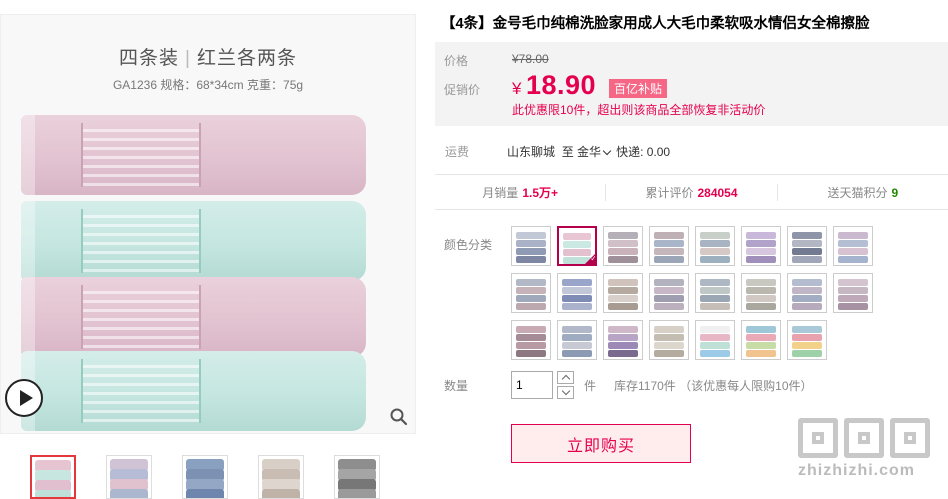 The width and height of the screenshot is (948, 499). What do you see at coordinates (607, 151) in the screenshot?
I see `chevron-down-icon` at bounding box center [607, 151].